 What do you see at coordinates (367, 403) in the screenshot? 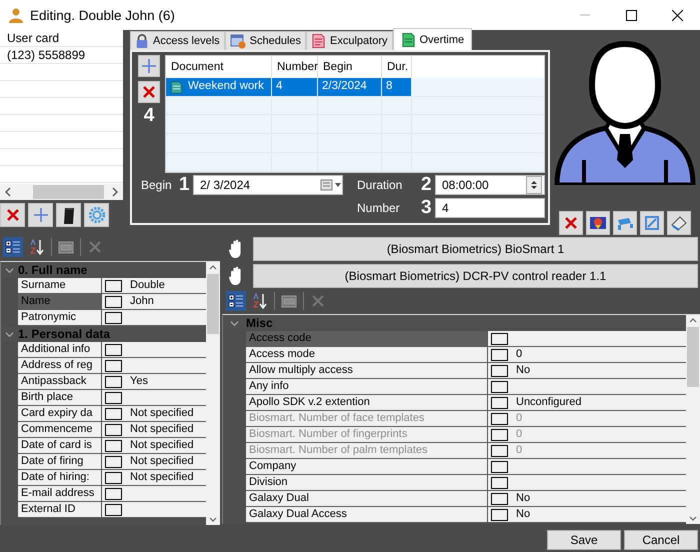
I see `property-label: Apollo SDK v.2 extention` at bounding box center [367, 403].